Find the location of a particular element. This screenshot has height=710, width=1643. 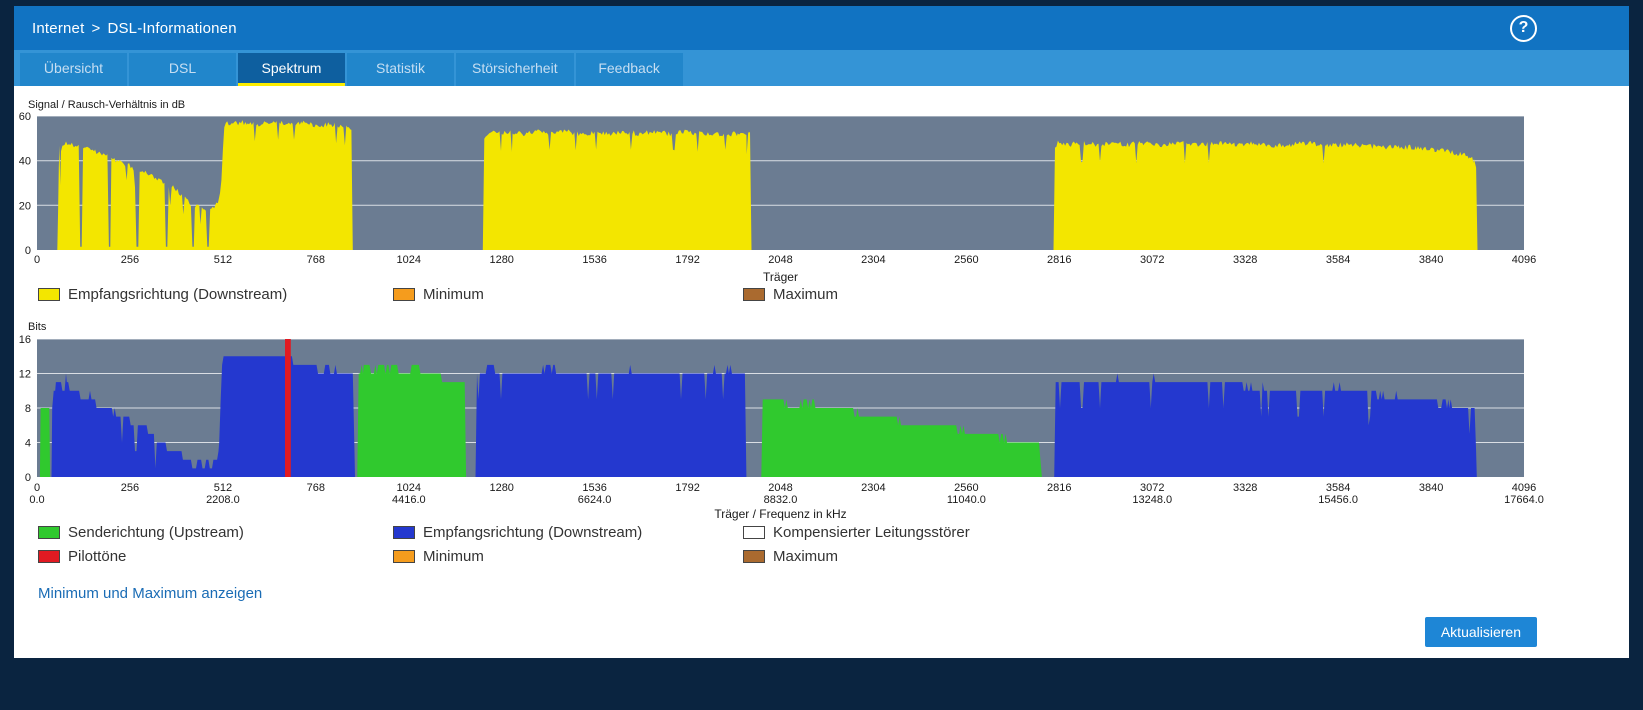

svg-text: 3584 is located at coordinates (1338, 488).